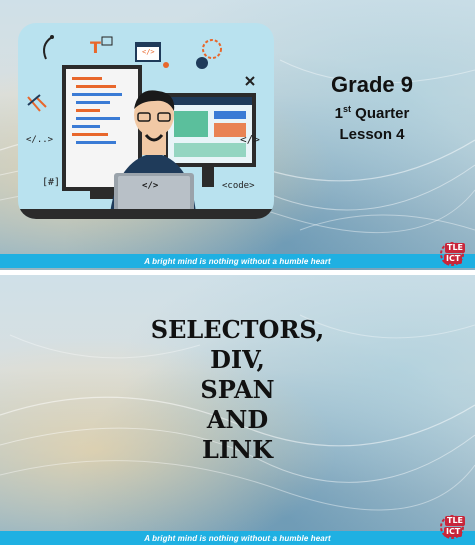  I want to click on laptop-code-tag: </>, so click(150, 186).